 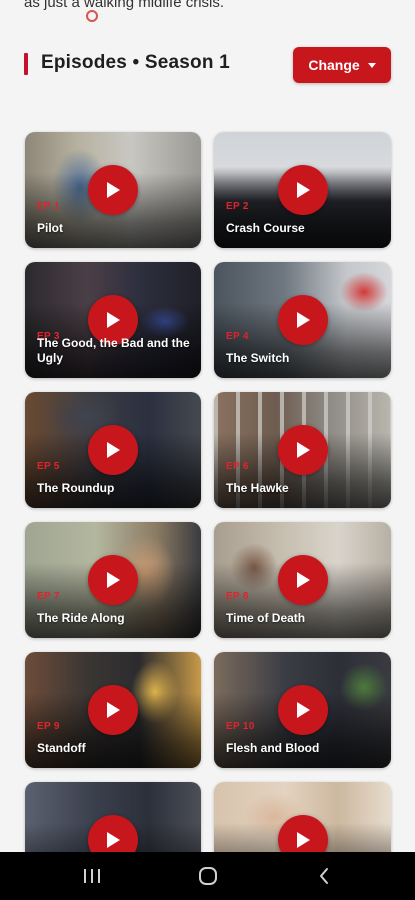 I want to click on episode-number: EP 6, so click(x=237, y=466).